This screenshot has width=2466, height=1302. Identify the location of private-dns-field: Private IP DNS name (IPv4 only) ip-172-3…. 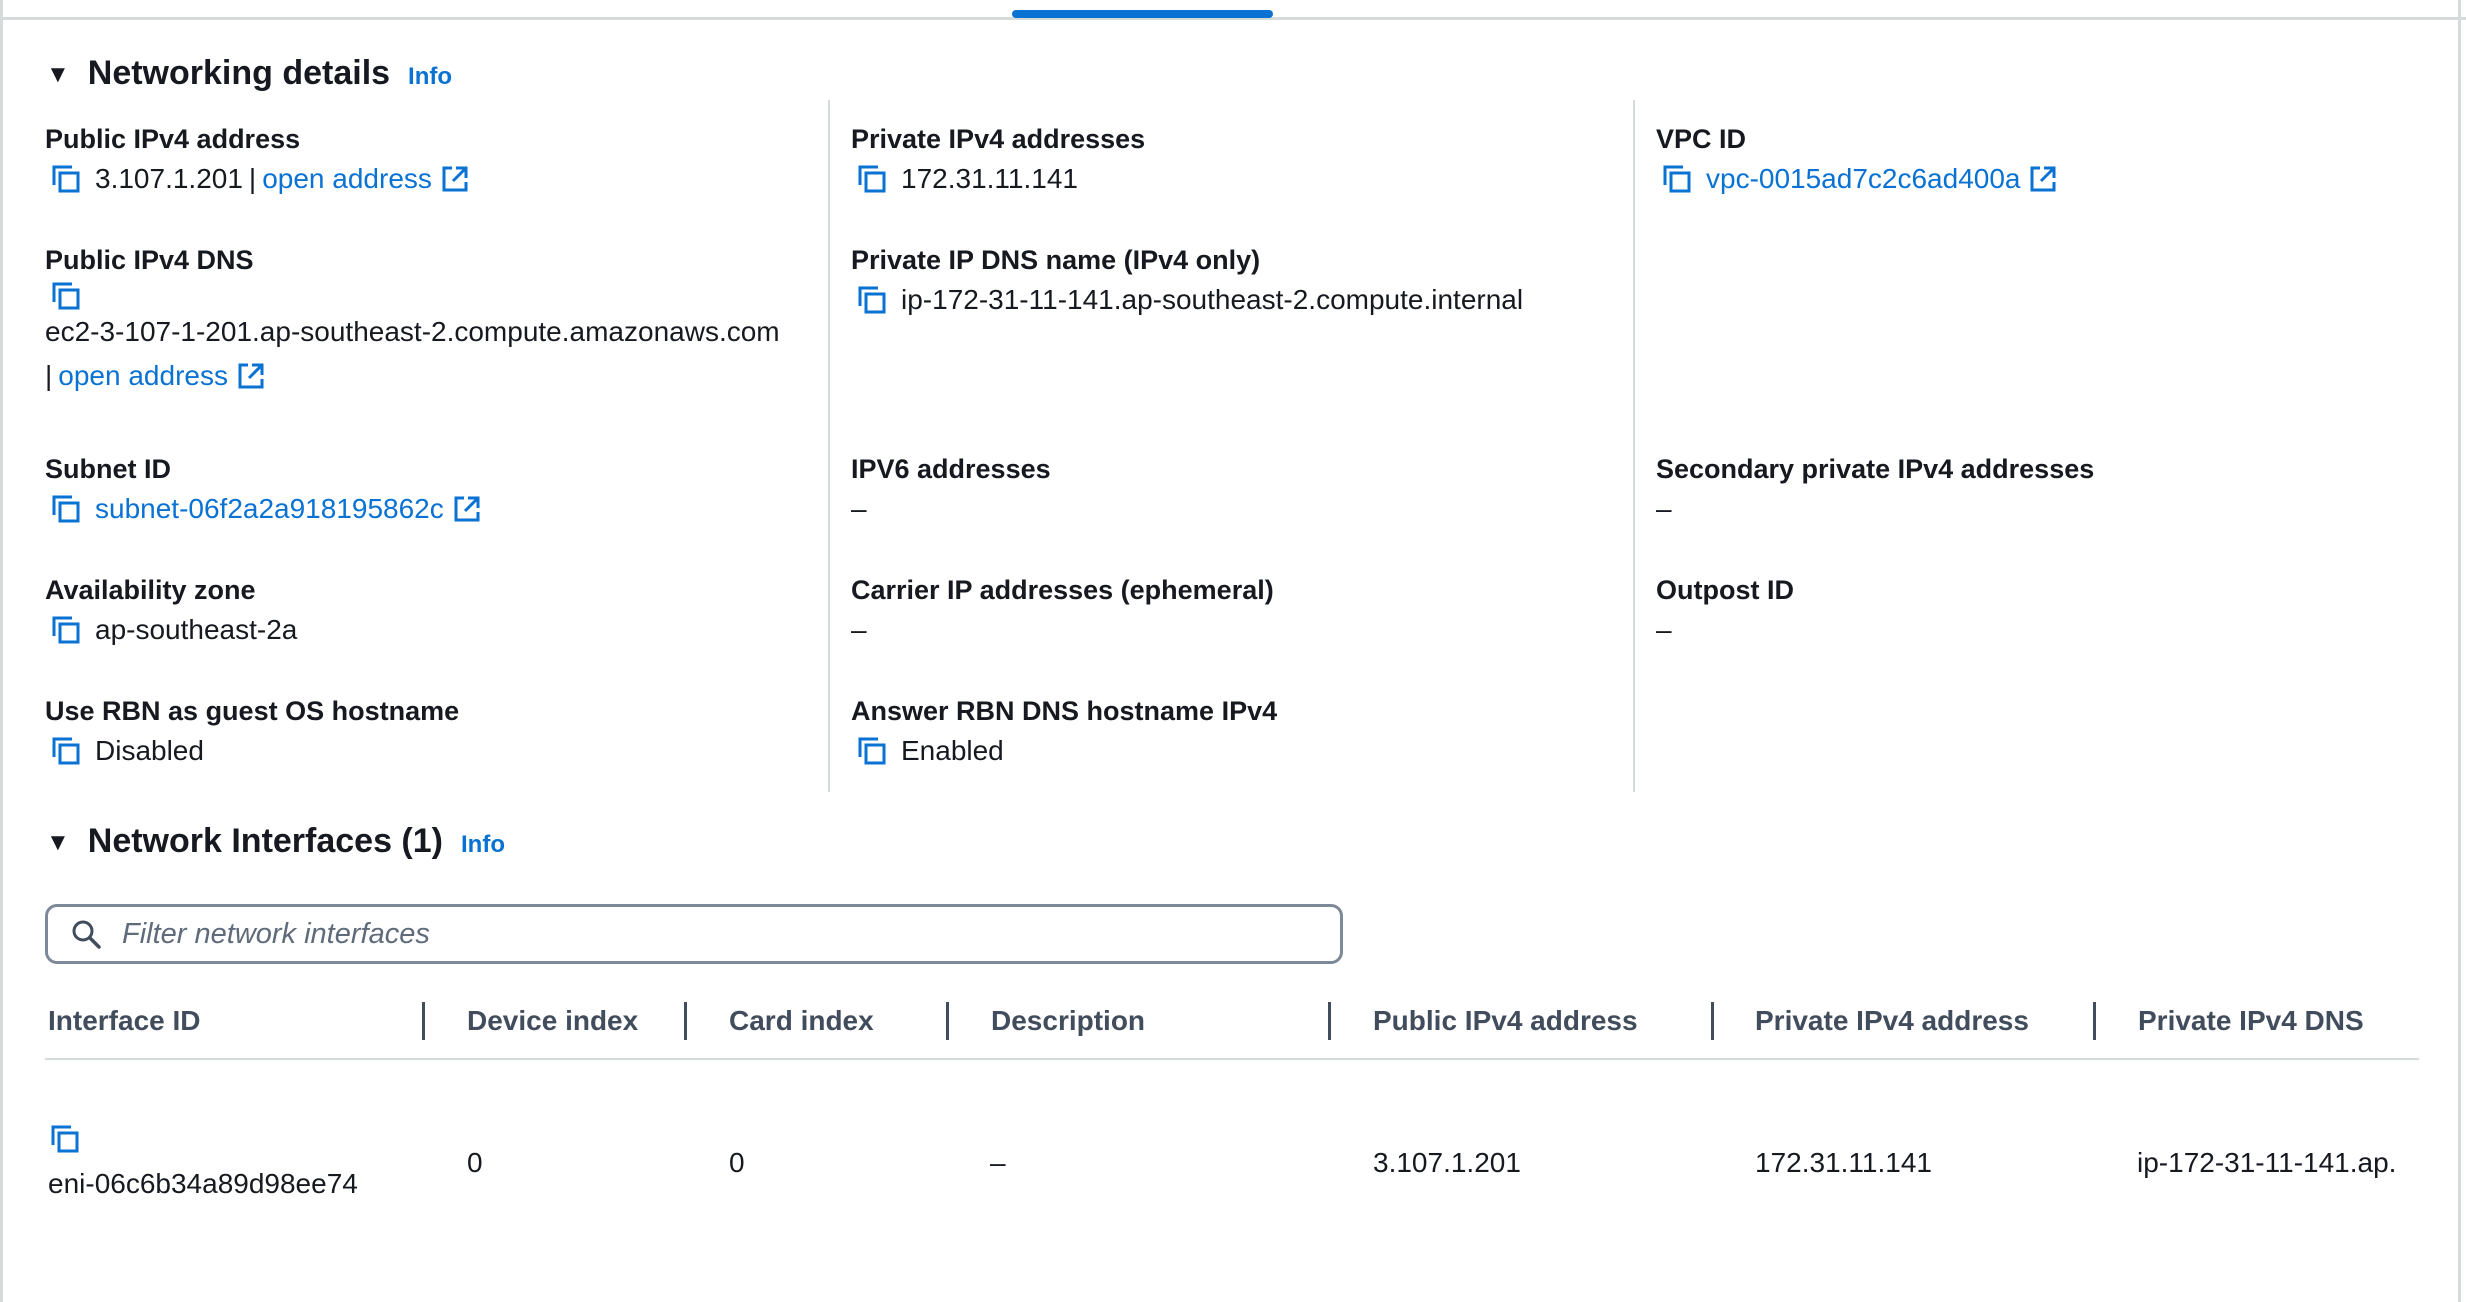
(1187, 281).